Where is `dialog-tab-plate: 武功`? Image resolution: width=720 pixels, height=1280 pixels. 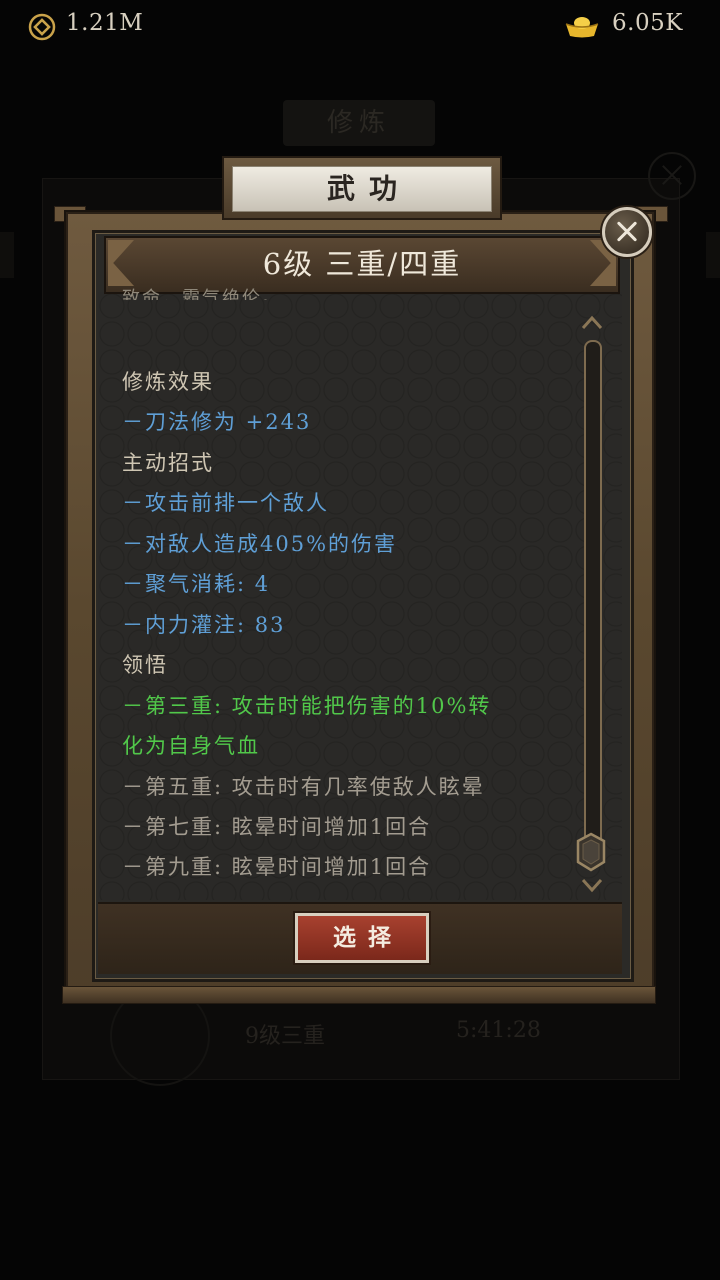 dialog-tab-plate: 武功 is located at coordinates (362, 189).